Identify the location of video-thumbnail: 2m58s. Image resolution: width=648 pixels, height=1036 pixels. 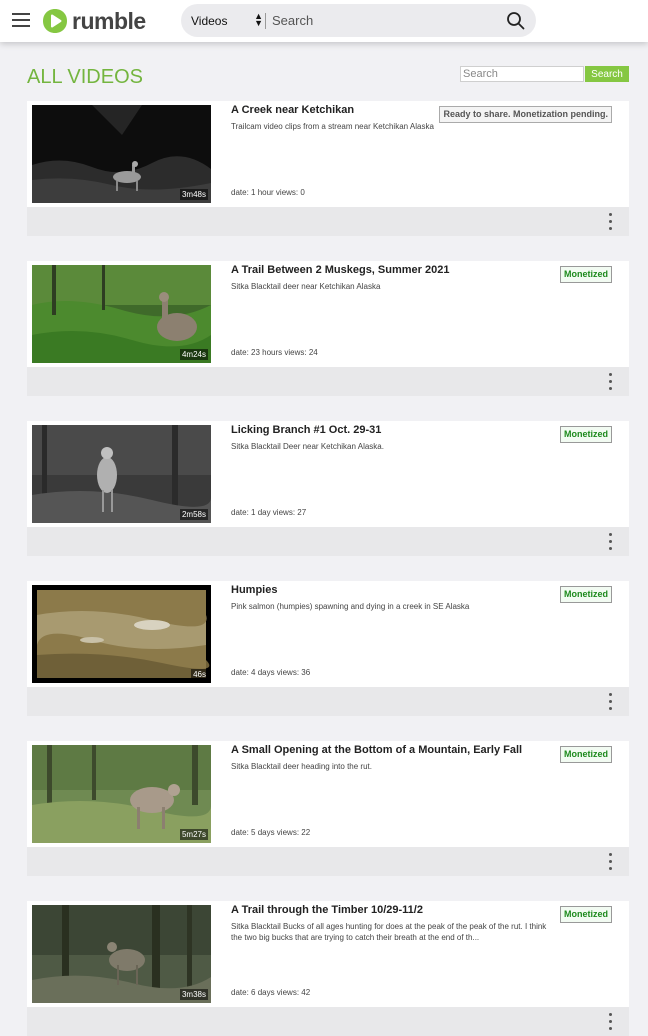
(121, 474).